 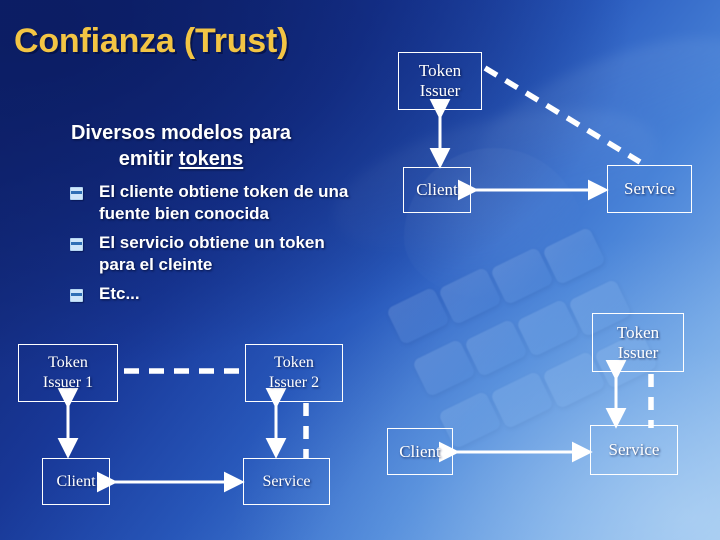 I want to click on node-service: Service, so click(x=634, y=450).